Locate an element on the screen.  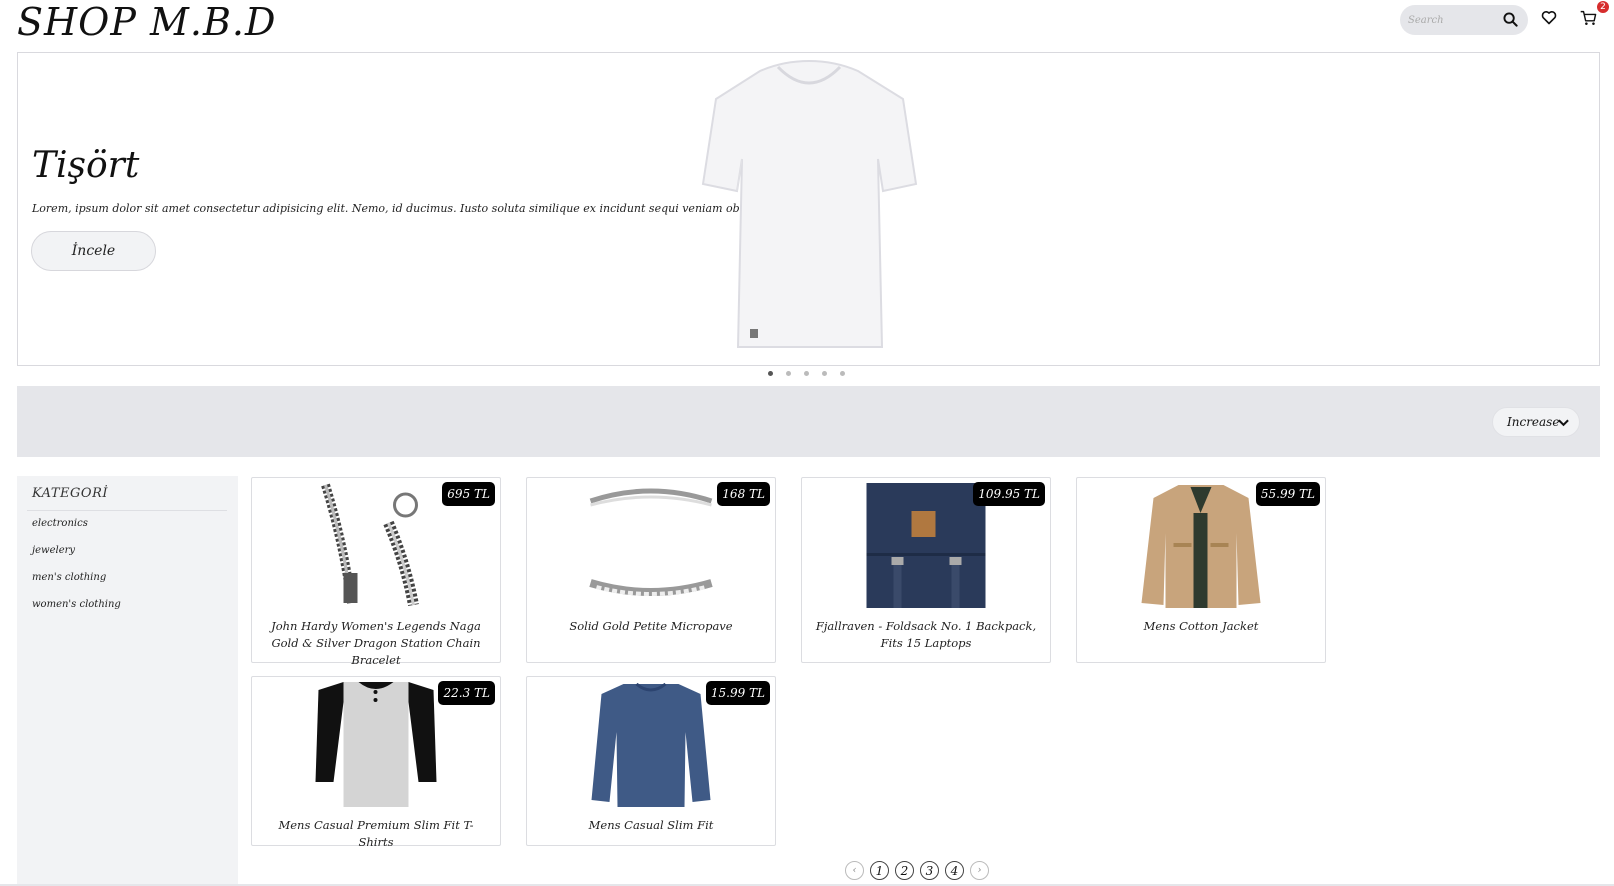
category-item-womens-clothing: women's clothing is located at coordinates (76, 604).